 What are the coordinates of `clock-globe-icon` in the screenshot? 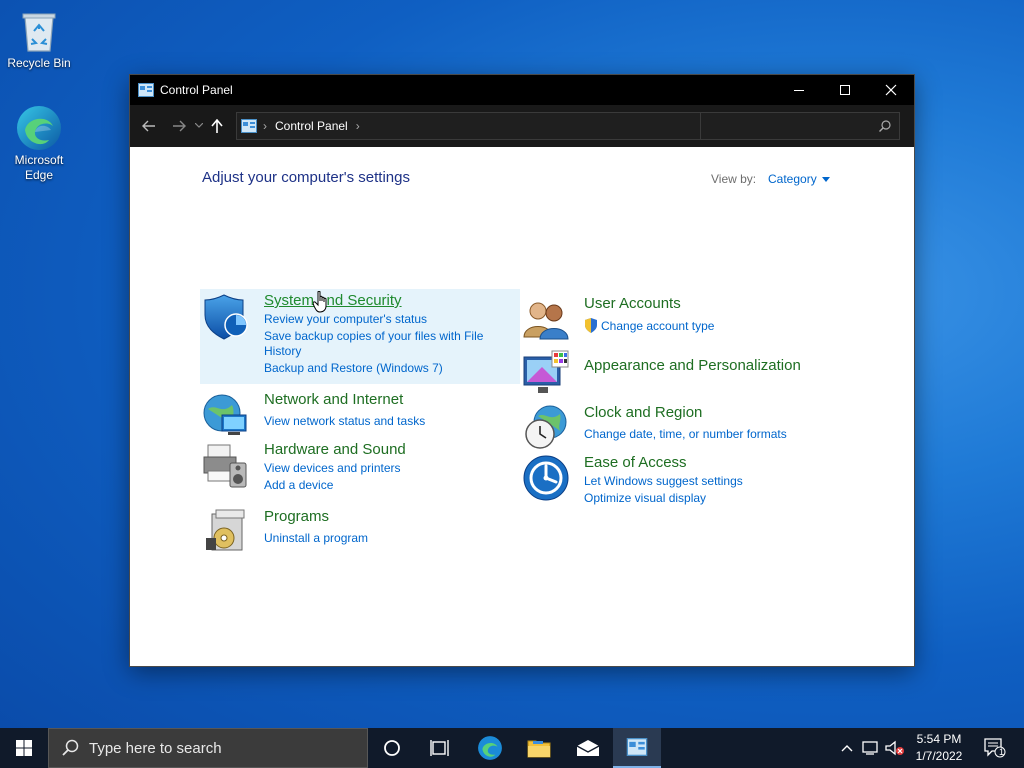 It's located at (546, 428).